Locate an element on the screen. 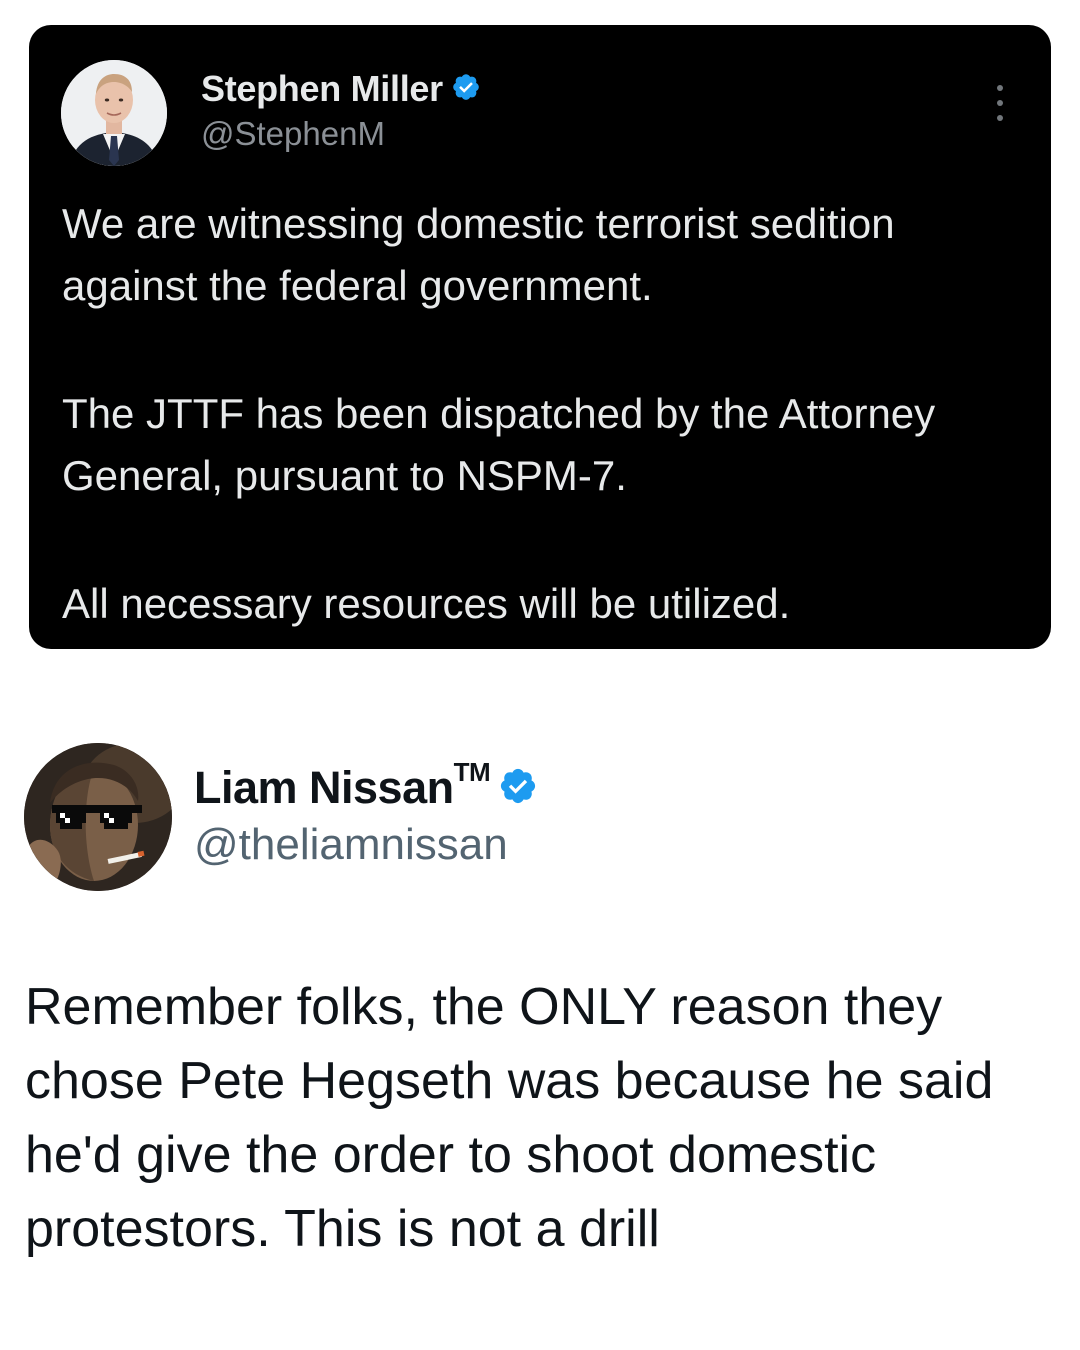  tweet-author-name-text: Liam Nissan is located at coordinates (324, 787).